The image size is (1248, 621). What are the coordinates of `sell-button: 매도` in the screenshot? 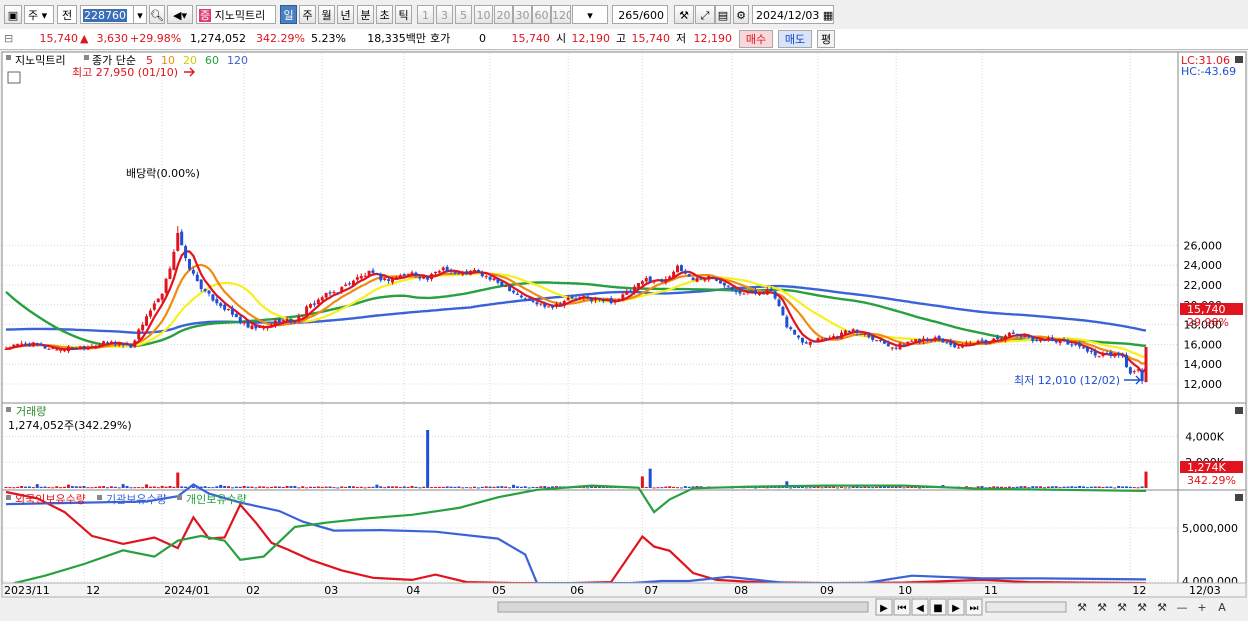 It's located at (795, 39).